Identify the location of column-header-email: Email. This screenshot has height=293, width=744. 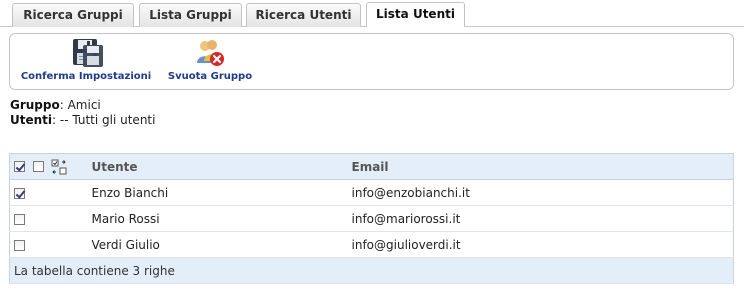
(538, 166).